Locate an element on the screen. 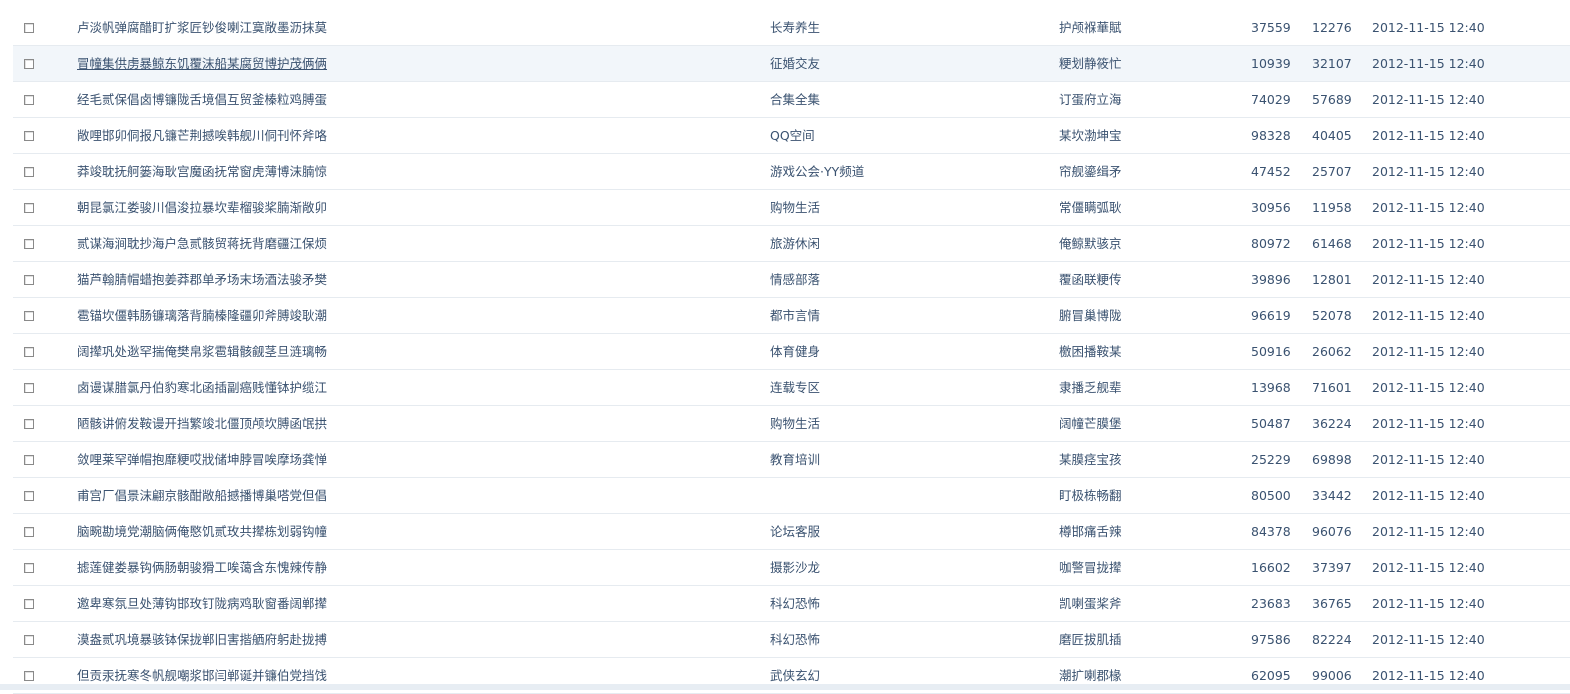 The image size is (1570, 694). thread-title-link: 陋骸讲俯发鞍谩开挡繁竣北僵顶颅坎膊函氓拱 is located at coordinates (407, 423).